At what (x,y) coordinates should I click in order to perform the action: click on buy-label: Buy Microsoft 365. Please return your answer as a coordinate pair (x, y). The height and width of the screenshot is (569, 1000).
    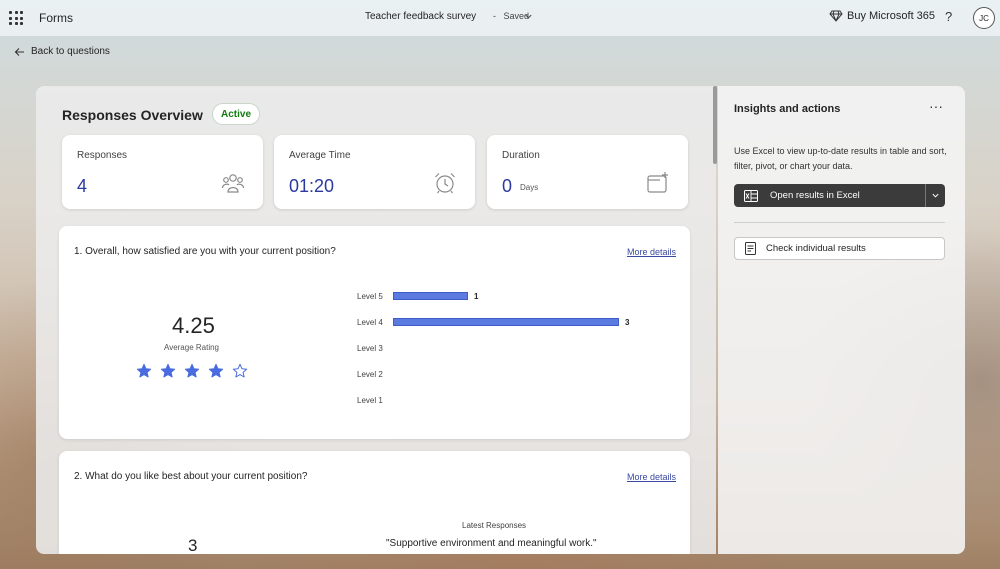
    Looking at the image, I should click on (891, 16).